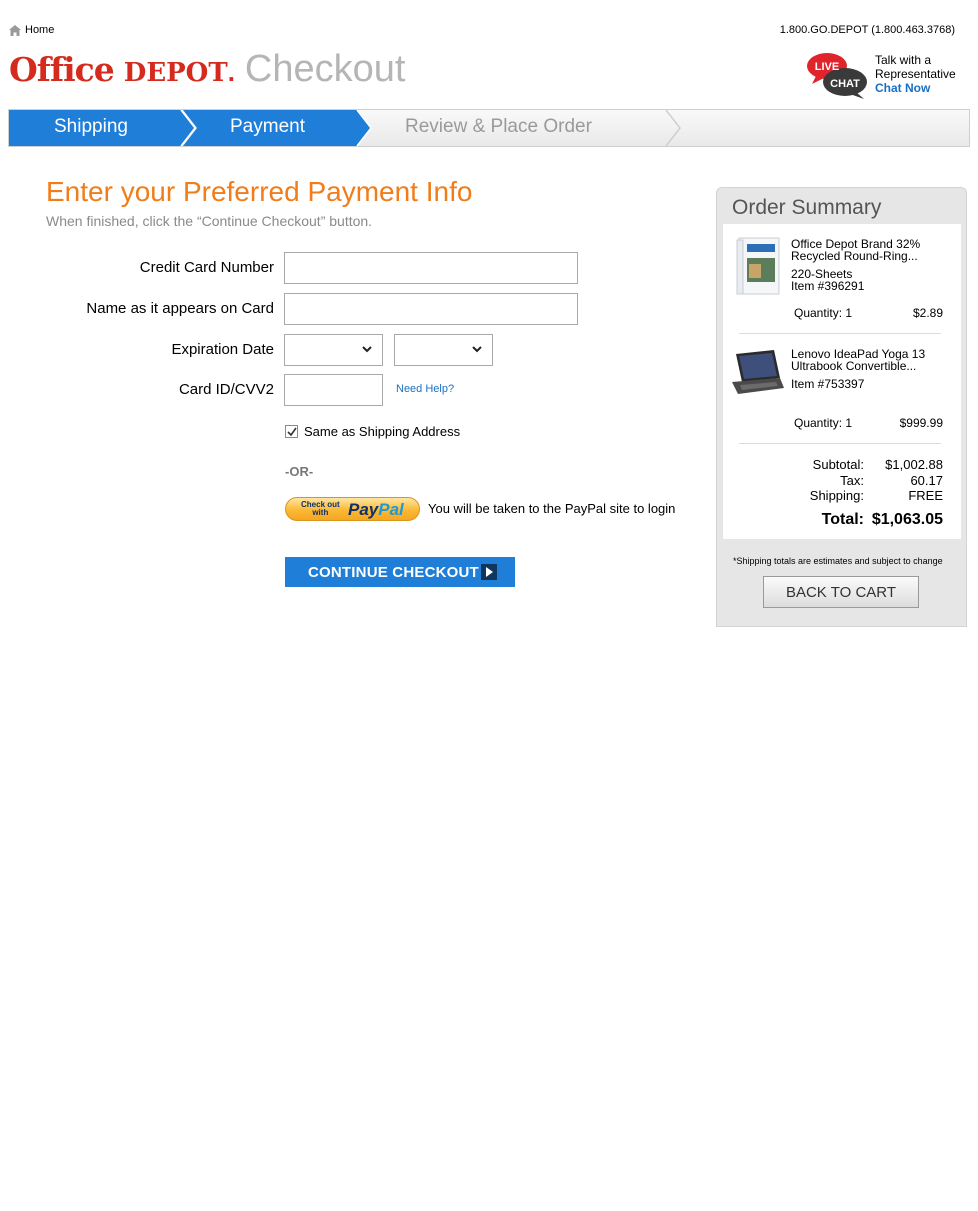 The height and width of the screenshot is (1211, 978). What do you see at coordinates (443, 350) in the screenshot?
I see `expiration-year-select` at bounding box center [443, 350].